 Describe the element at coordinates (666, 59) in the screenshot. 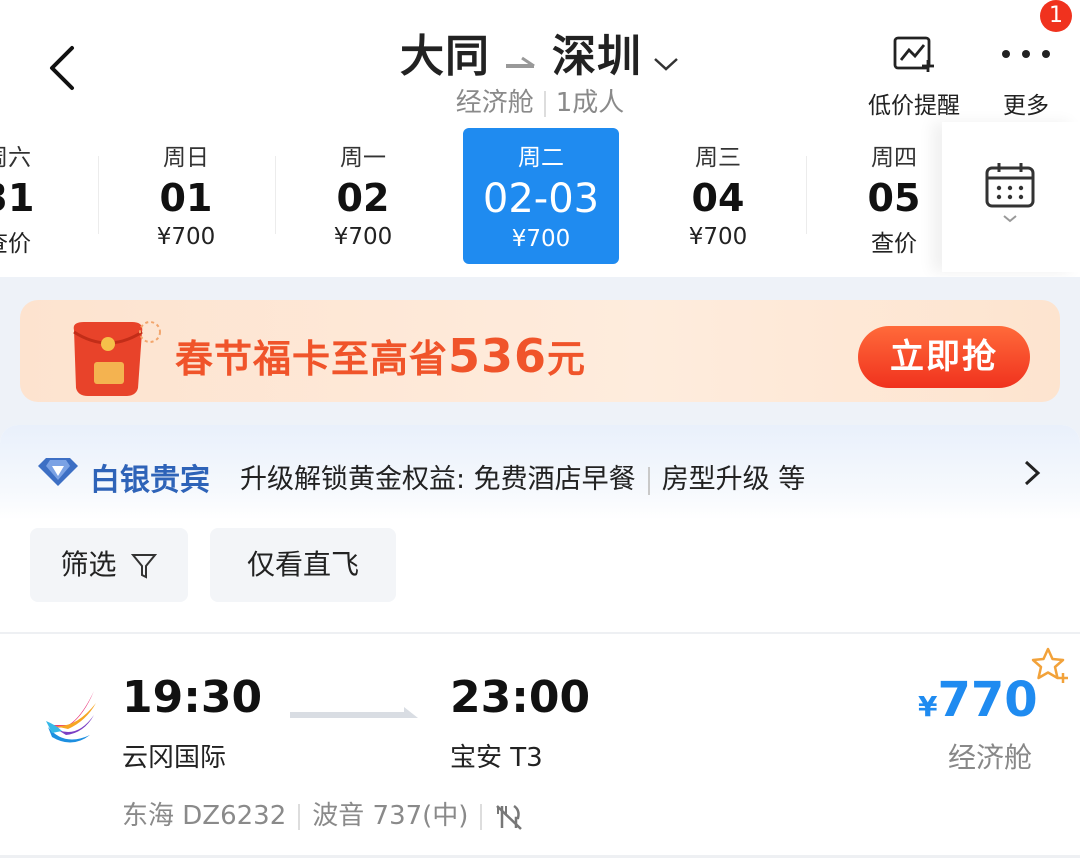

I see `chevron-down-icon` at that location.